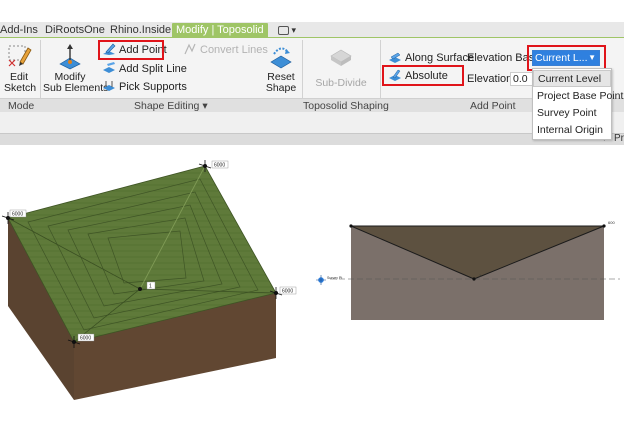 The image size is (624, 442). What do you see at coordinates (144, 69) in the screenshot?
I see `add-split-line-button: Add Split Line` at bounding box center [144, 69].